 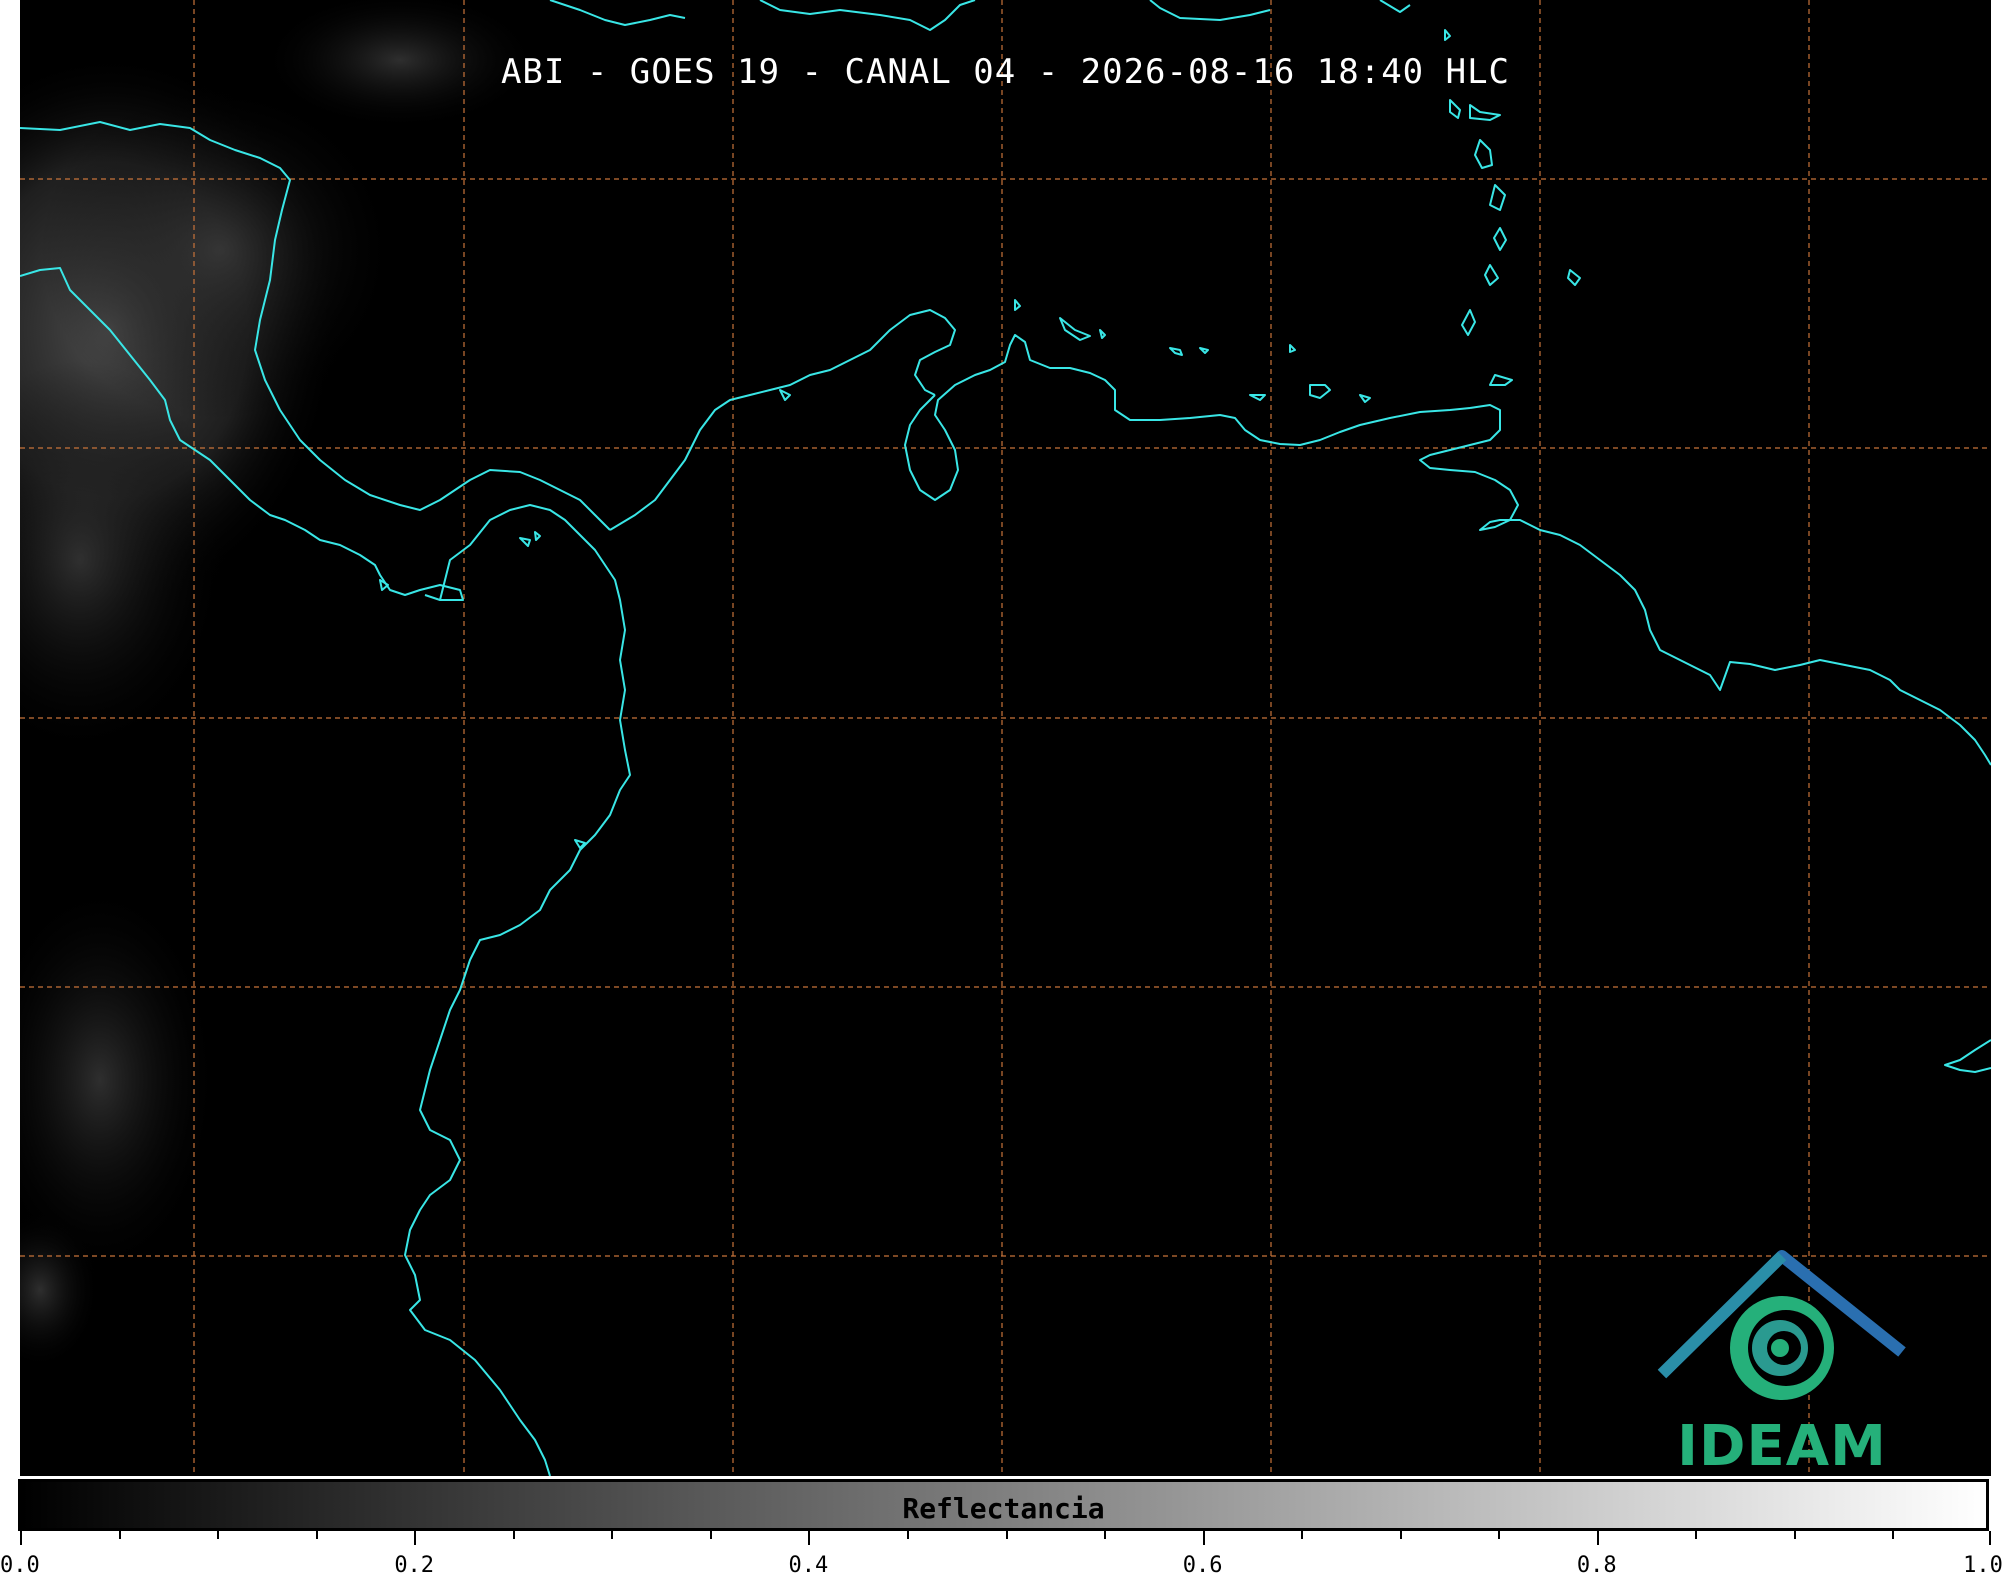 I want to click on colorbar-tick-label: 0.4, so click(x=808, y=1565).